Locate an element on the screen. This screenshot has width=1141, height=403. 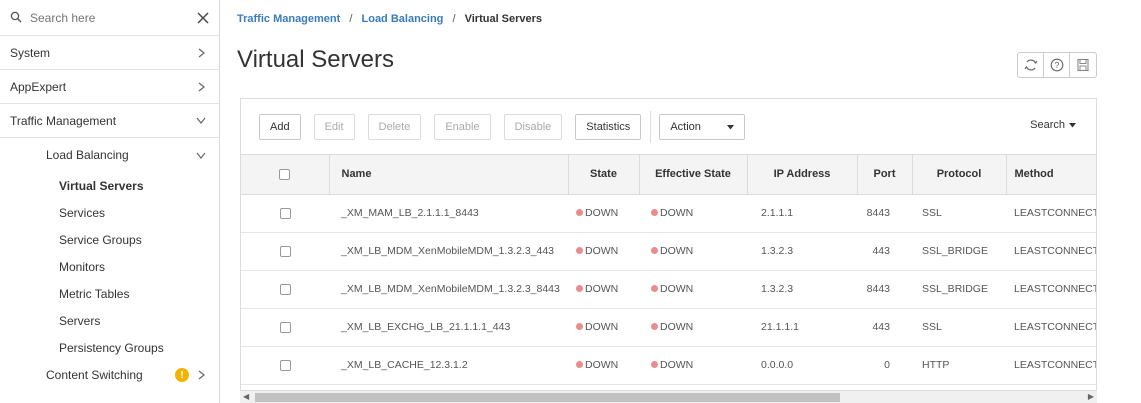
column-header-port: Port is located at coordinates (885, 175).